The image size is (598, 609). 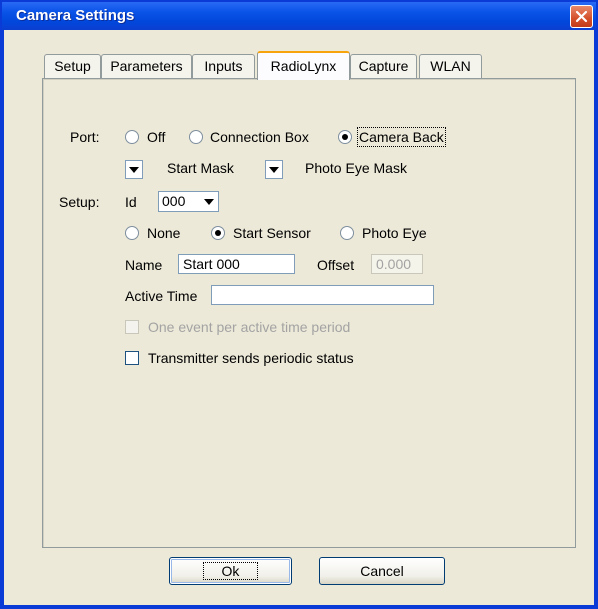 What do you see at coordinates (174, 201) in the screenshot?
I see `id-value: 000` at bounding box center [174, 201].